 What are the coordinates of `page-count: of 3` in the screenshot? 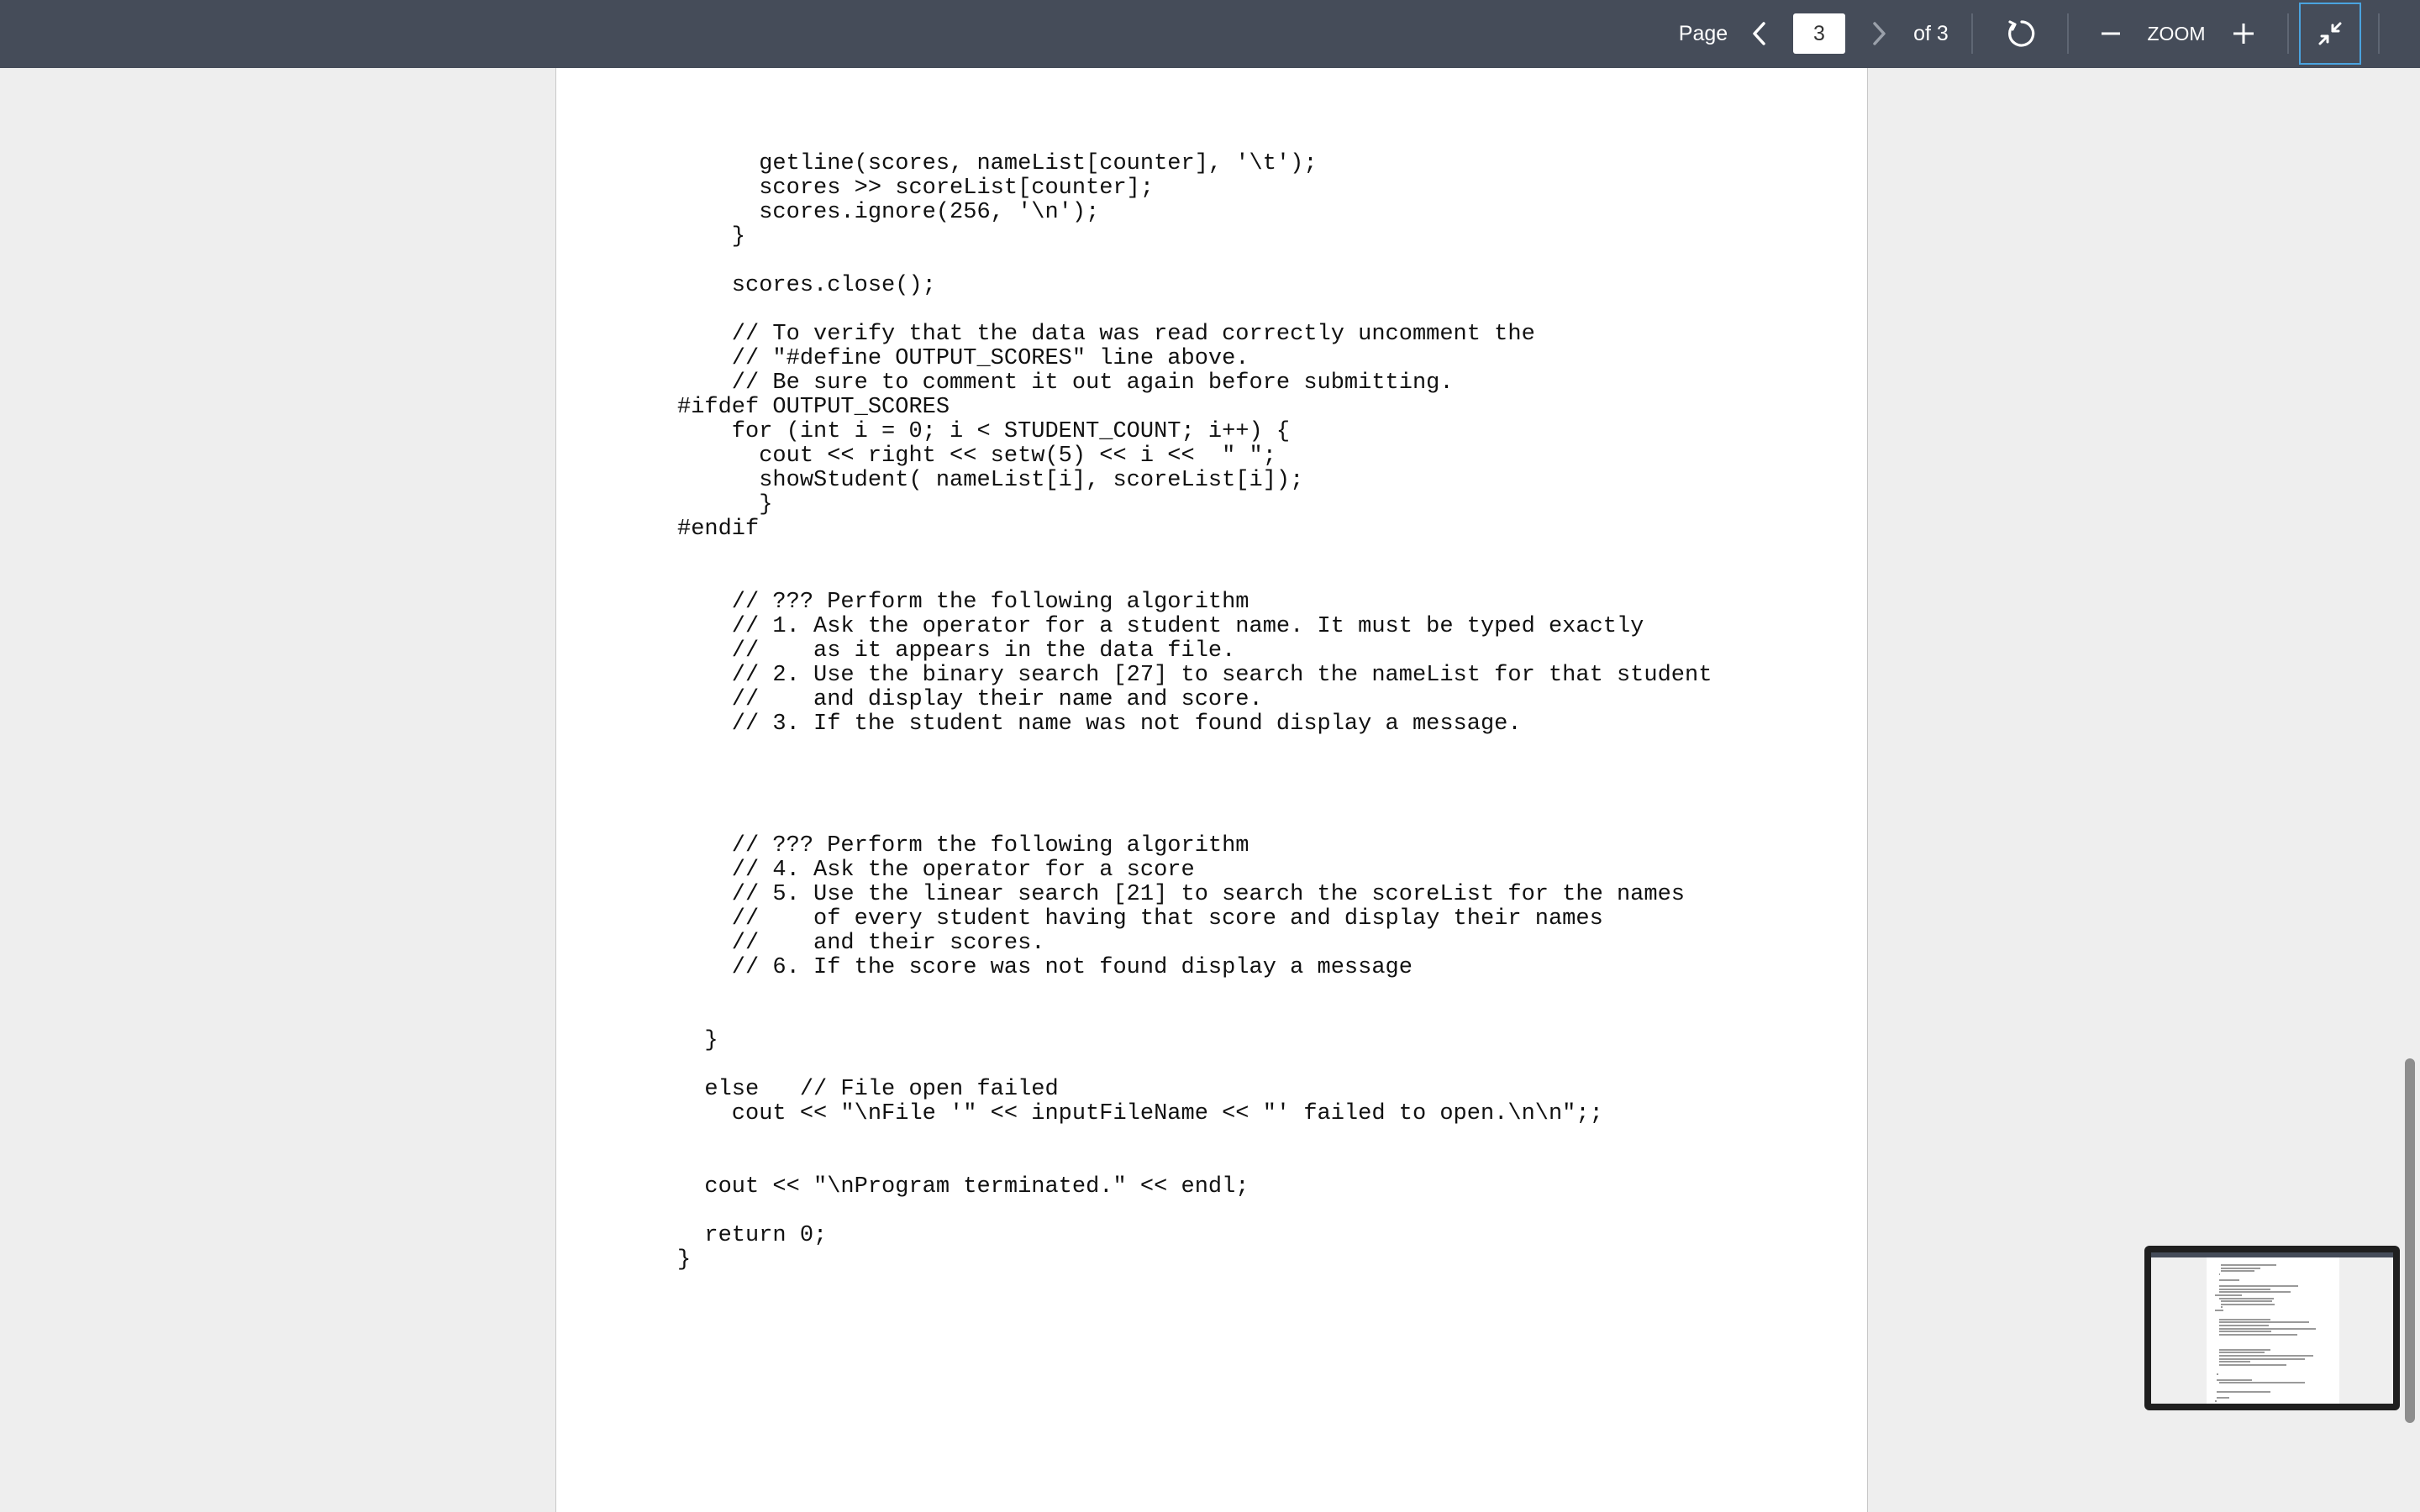 It's located at (1931, 33).